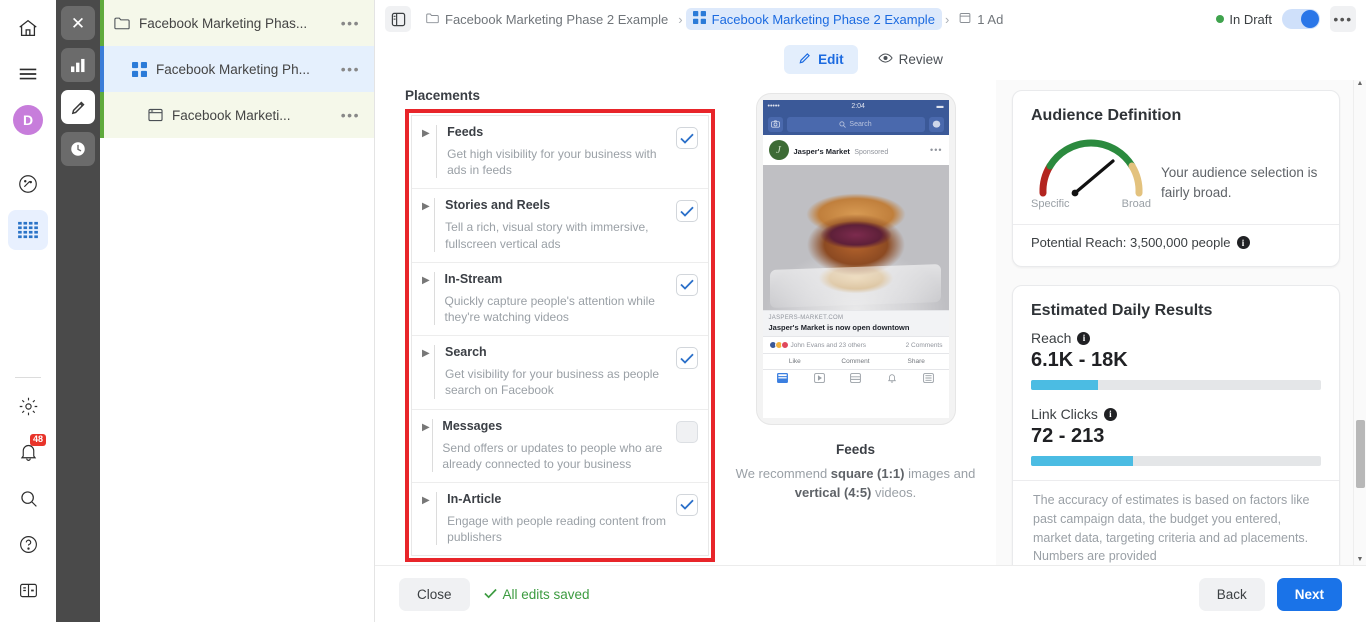  I want to click on save-status-label: All edits saved, so click(546, 594).